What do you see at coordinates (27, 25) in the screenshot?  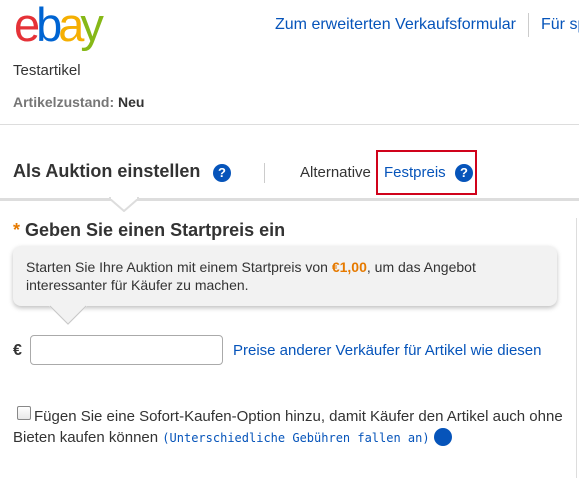 I see `logo-letter-e: e` at bounding box center [27, 25].